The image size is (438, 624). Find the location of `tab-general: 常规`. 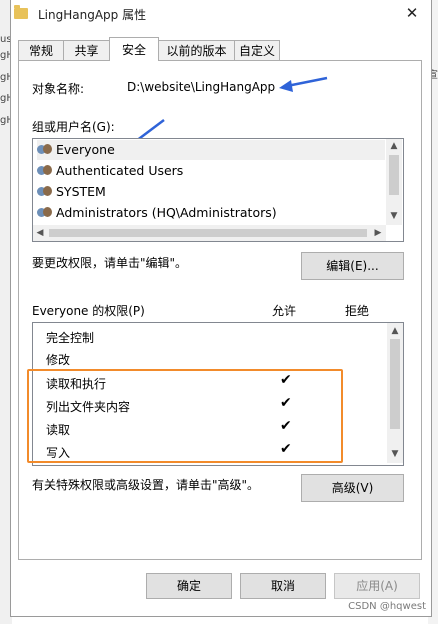

tab-general: 常规 is located at coordinates (41, 50).